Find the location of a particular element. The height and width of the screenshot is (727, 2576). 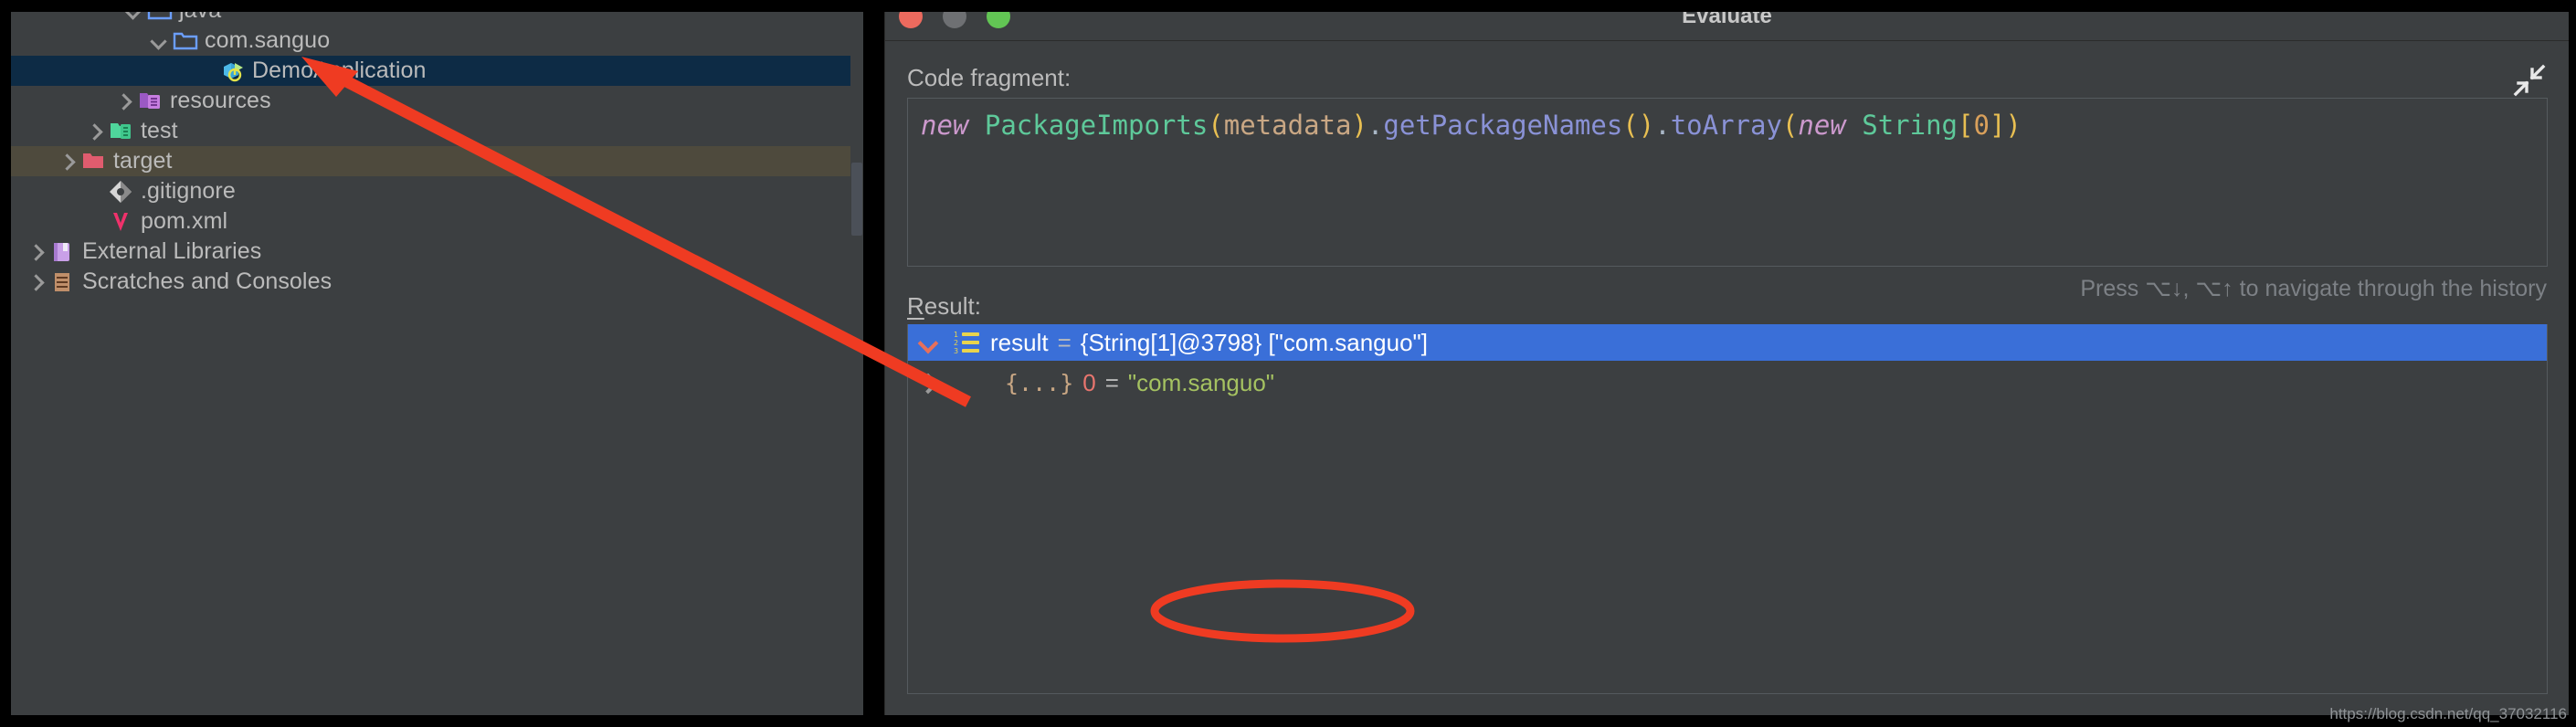

library-icon is located at coordinates (63, 252).